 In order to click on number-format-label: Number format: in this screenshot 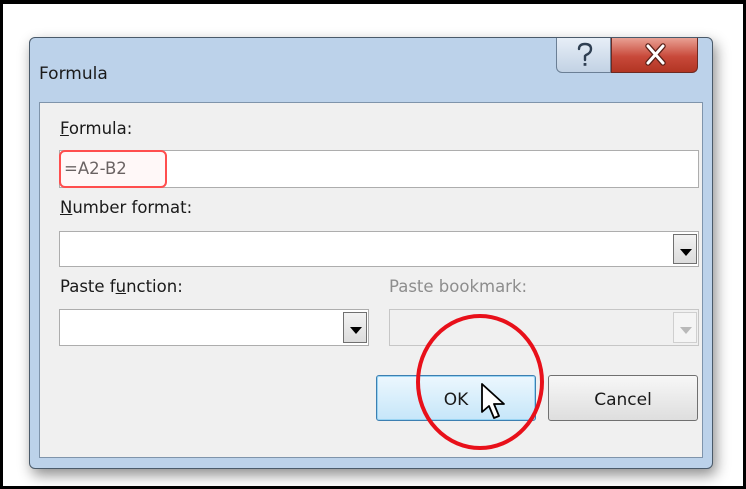, I will do `click(126, 207)`.